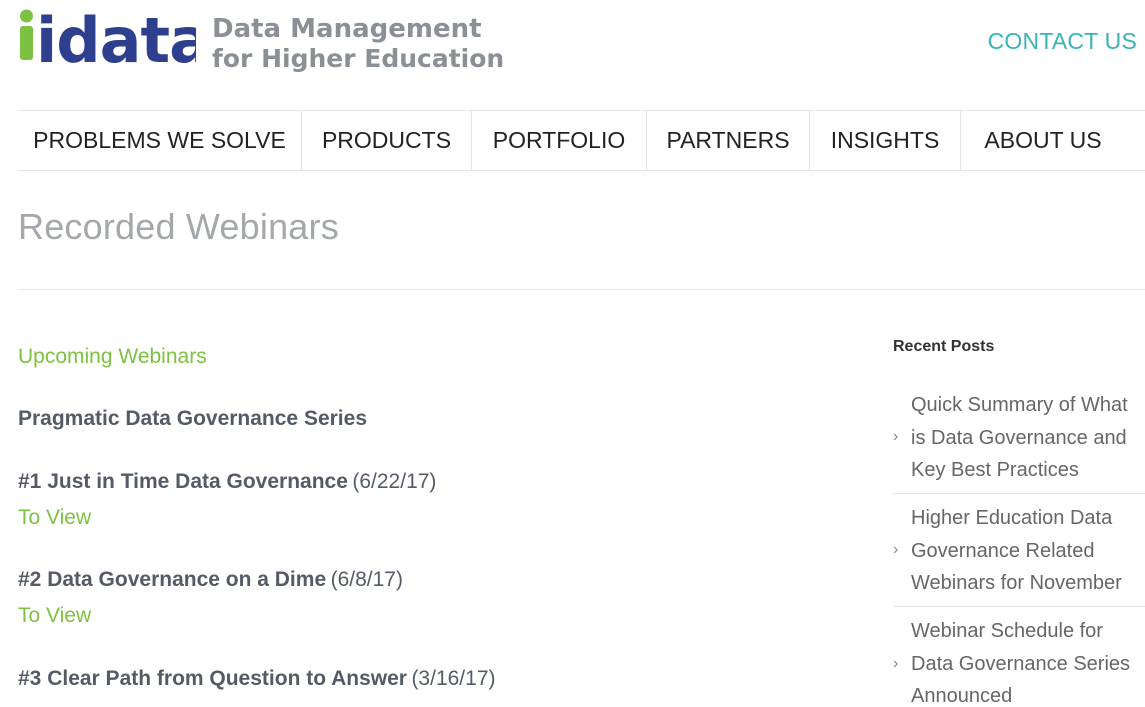 The width and height of the screenshot is (1145, 707). Describe the element at coordinates (1062, 41) in the screenshot. I see `contact-us-link: CONTACT US` at that location.